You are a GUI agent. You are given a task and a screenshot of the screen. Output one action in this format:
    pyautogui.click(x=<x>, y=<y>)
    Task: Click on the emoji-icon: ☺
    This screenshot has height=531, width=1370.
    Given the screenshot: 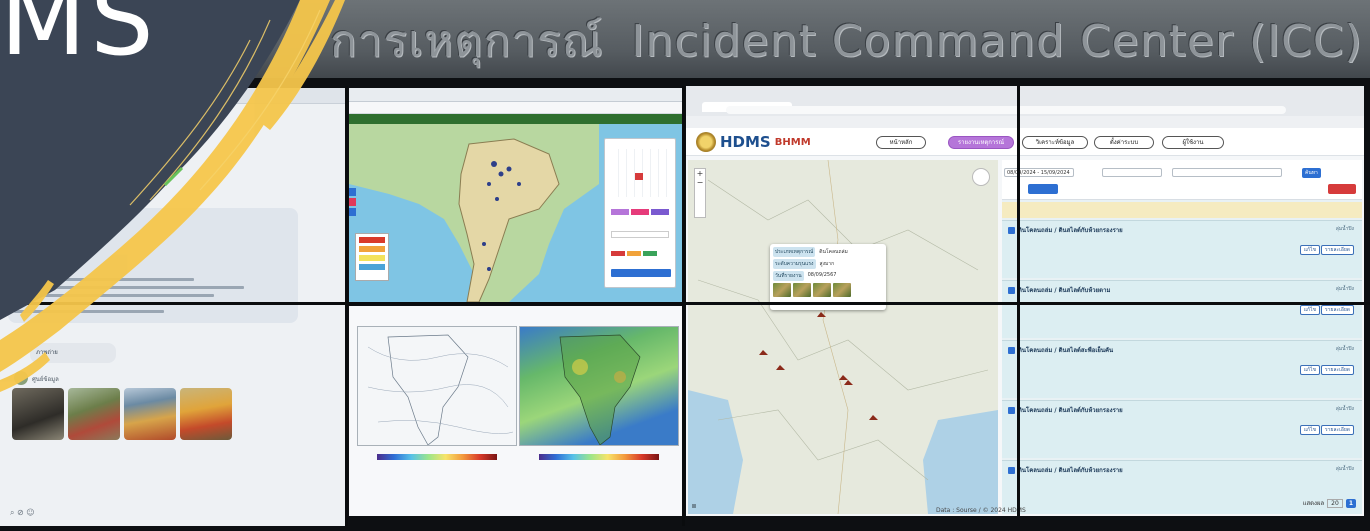 What is the action you would take?
    pyautogui.click(x=30, y=512)
    